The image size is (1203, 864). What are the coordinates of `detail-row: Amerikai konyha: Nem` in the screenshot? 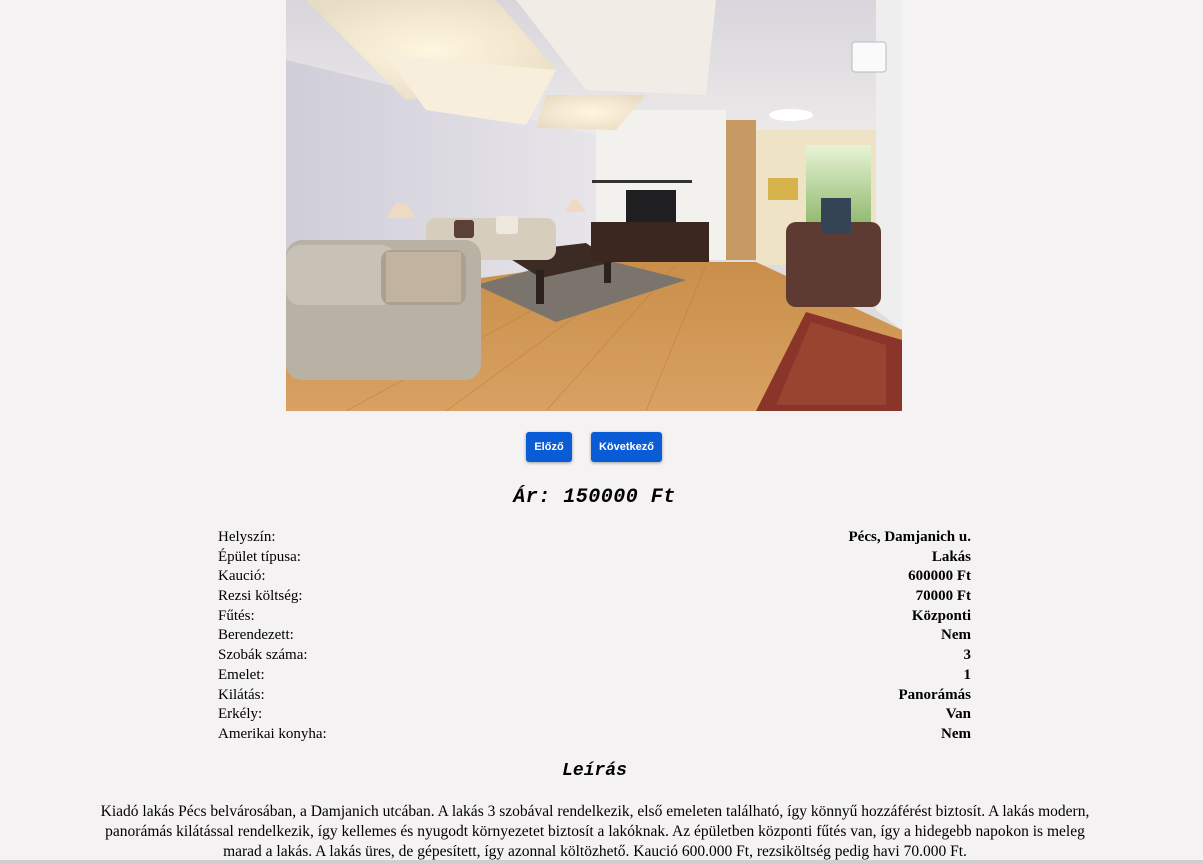 It's located at (594, 735).